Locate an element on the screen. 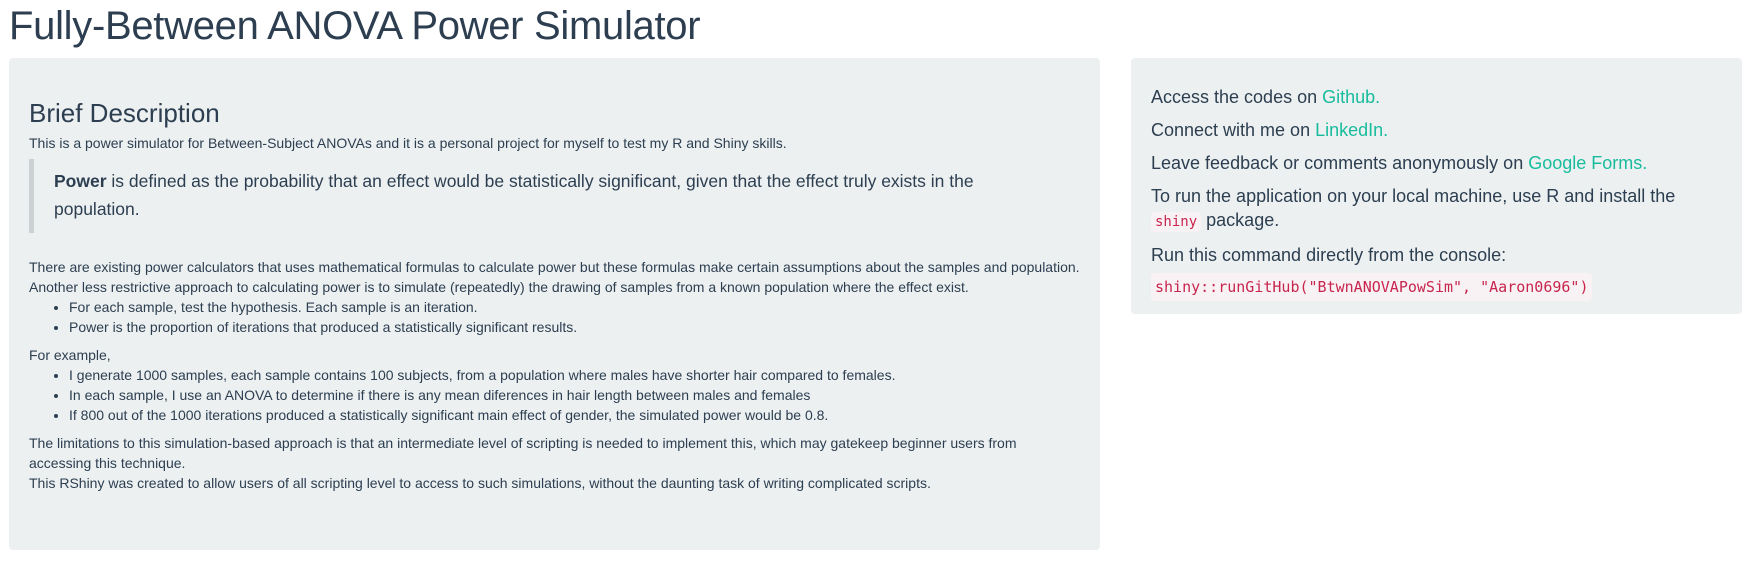 The image size is (1762, 571). linkedin-line: Connect with me on LinkedIn. is located at coordinates (1436, 130).